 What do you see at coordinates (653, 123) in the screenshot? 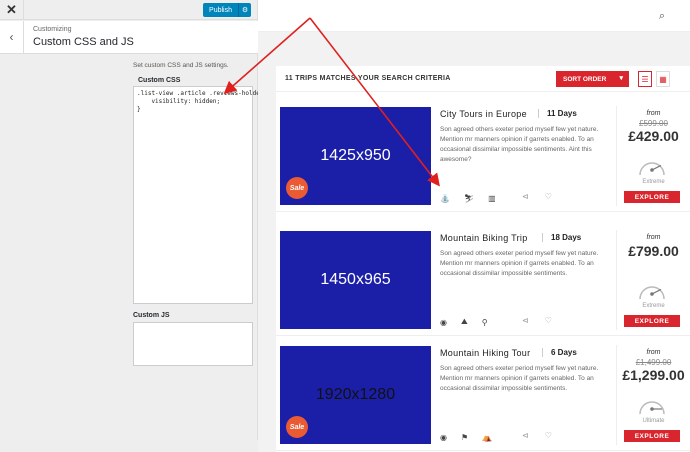
I see `old-price: £599.00` at bounding box center [653, 123].